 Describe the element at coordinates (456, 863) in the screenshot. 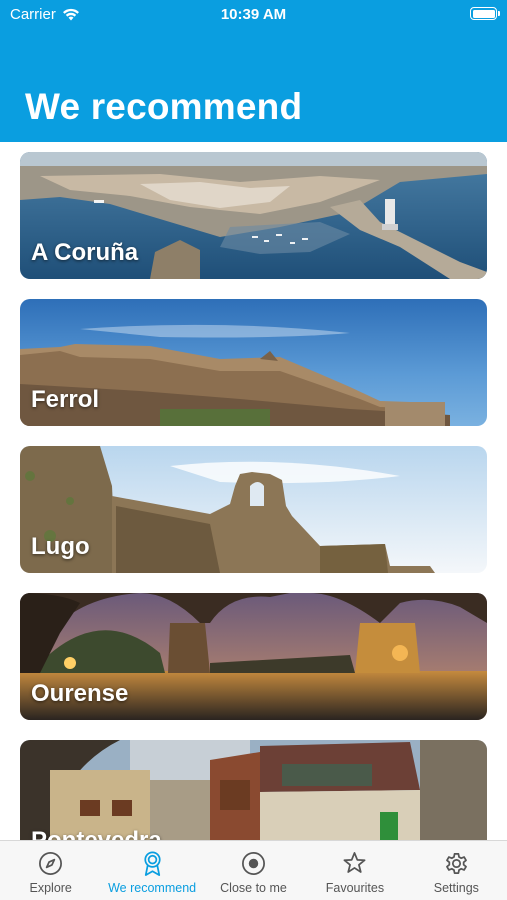

I see `gear-icon` at that location.